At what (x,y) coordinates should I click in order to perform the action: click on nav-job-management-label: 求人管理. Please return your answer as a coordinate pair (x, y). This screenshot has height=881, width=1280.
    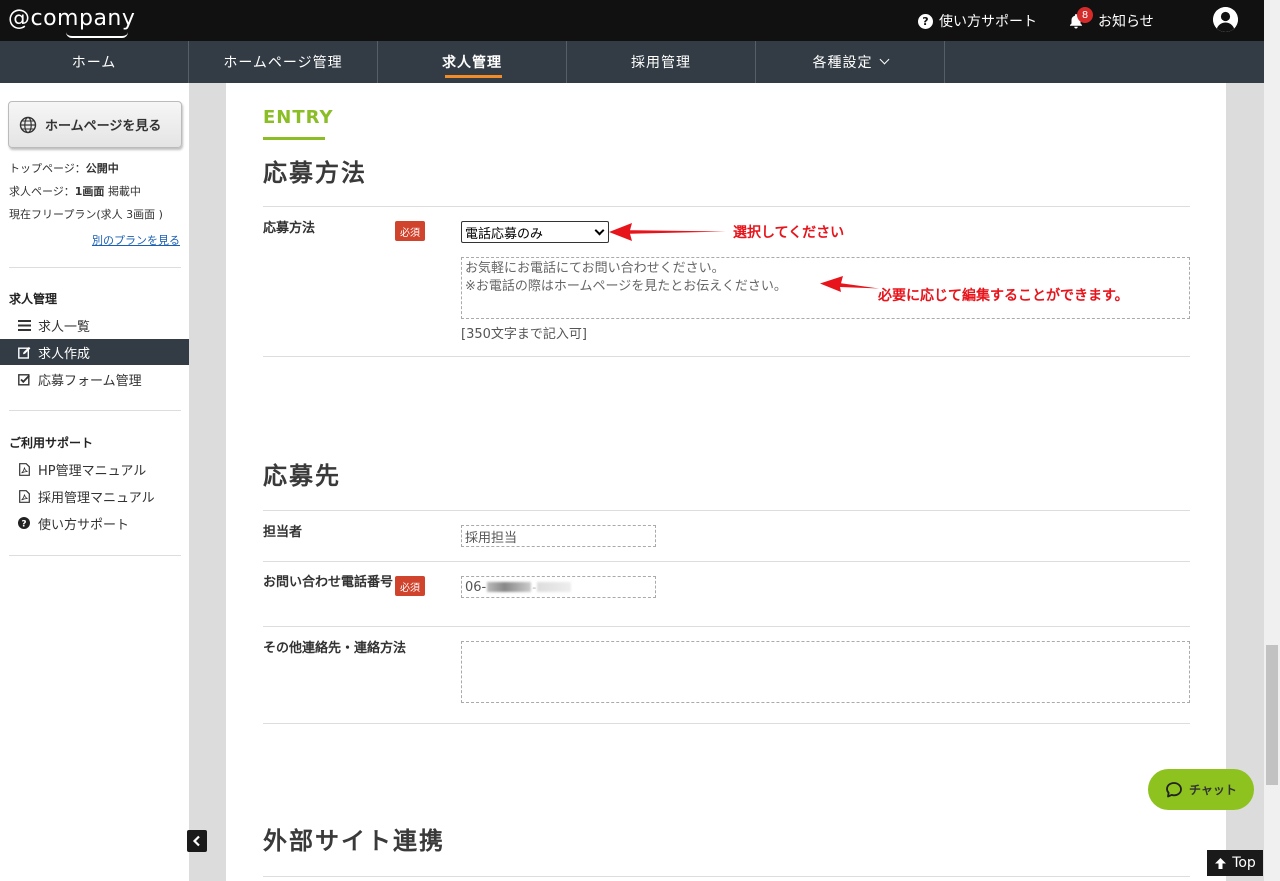
    Looking at the image, I should click on (472, 63).